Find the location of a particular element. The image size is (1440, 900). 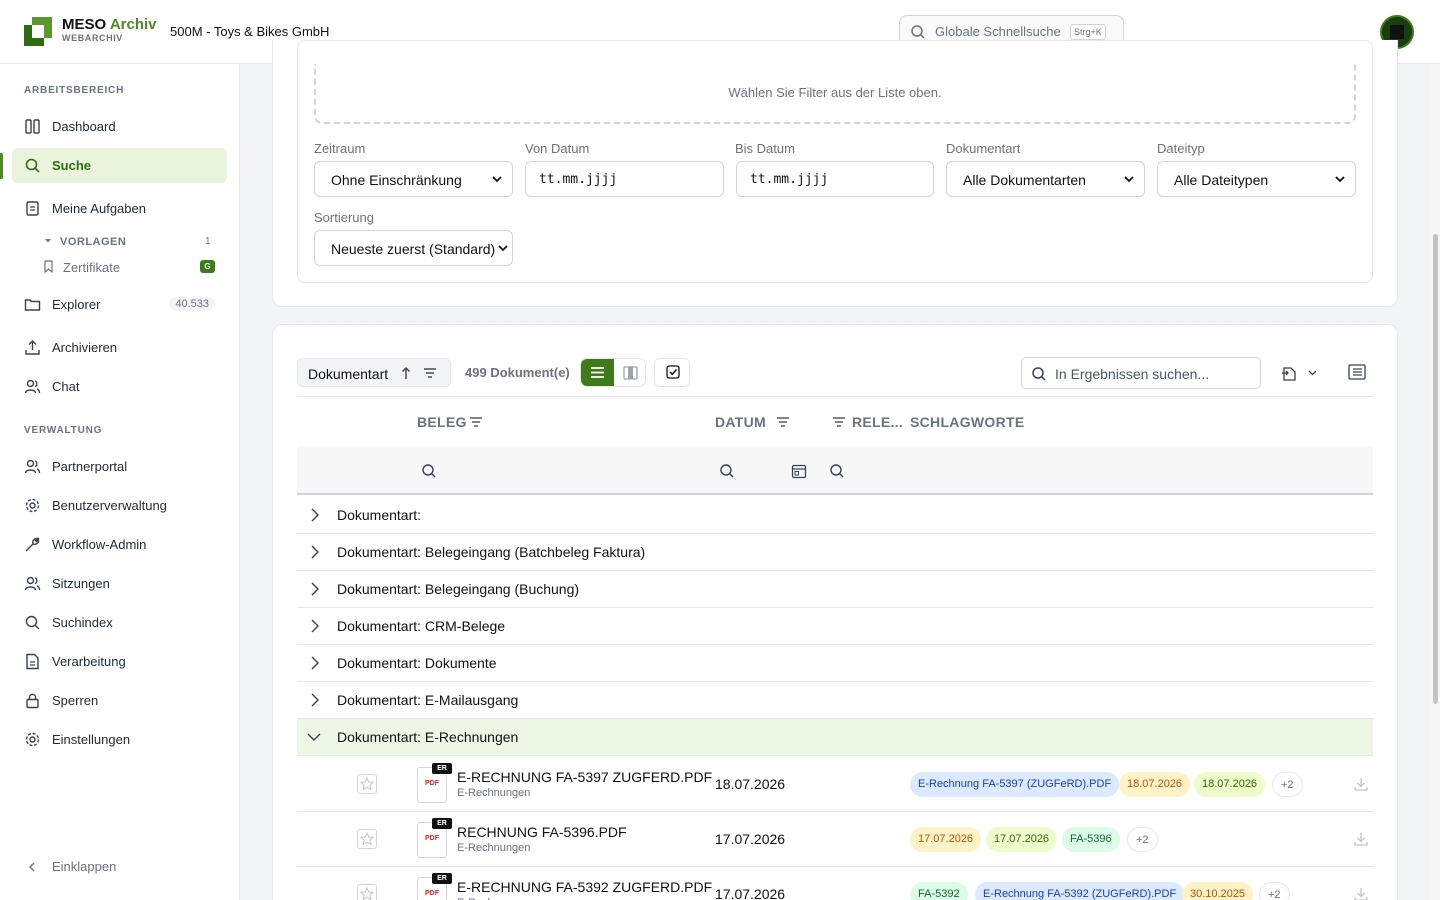

star-icon is located at coordinates (367, 784).